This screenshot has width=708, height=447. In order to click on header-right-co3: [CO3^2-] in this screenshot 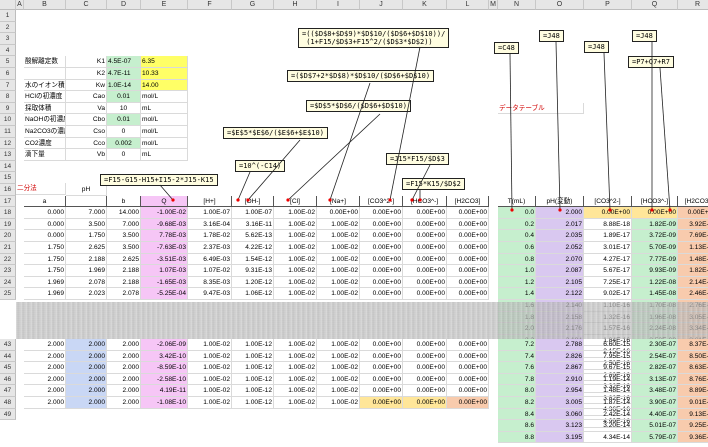, I will do `click(608, 201)`.